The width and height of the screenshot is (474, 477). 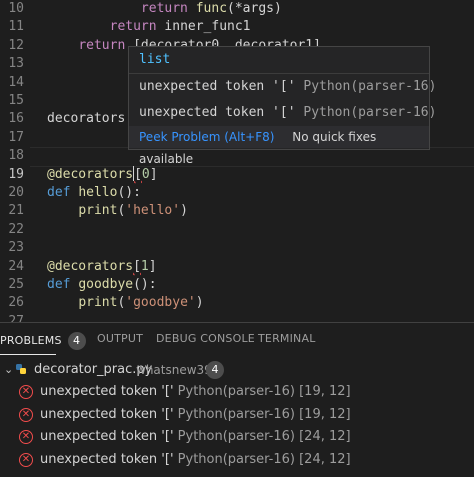 What do you see at coordinates (16, 64) in the screenshot?
I see `line-number: 13` at bounding box center [16, 64].